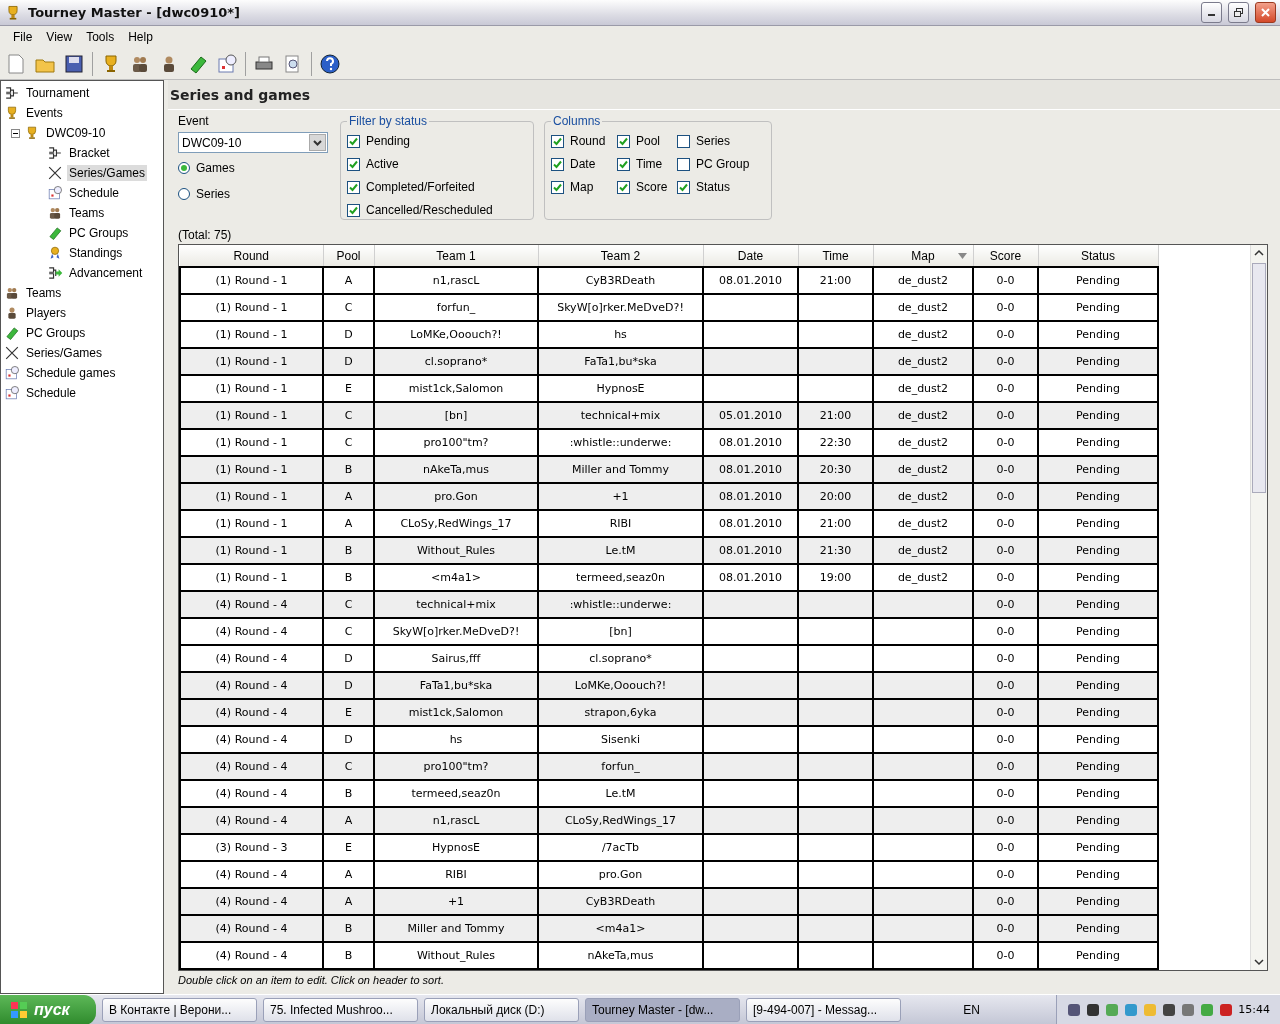 The image size is (1280, 1024). I want to click on close-button, so click(1265, 12).